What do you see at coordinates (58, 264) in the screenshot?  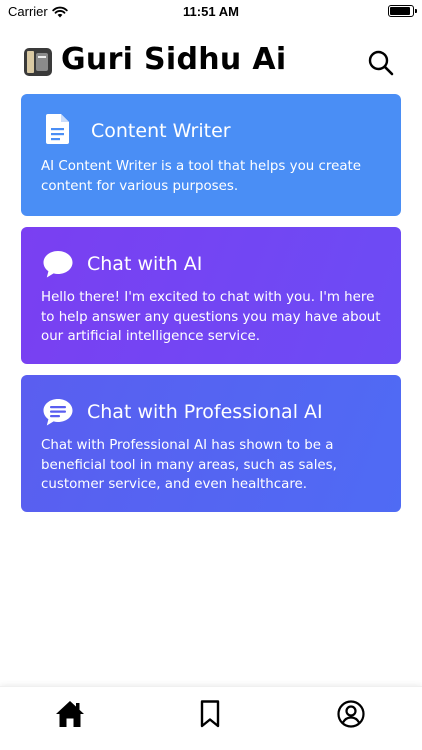 I see `chat-bubble-icon` at bounding box center [58, 264].